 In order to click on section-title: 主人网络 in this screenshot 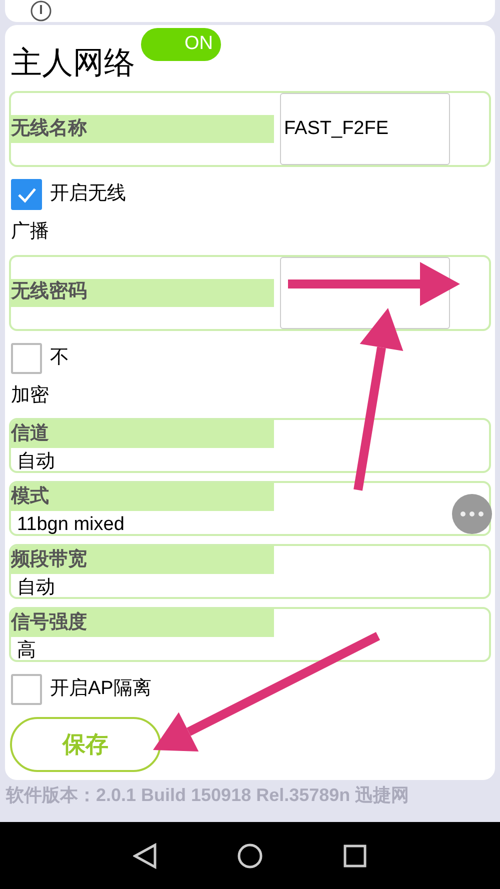, I will do `click(73, 63)`.